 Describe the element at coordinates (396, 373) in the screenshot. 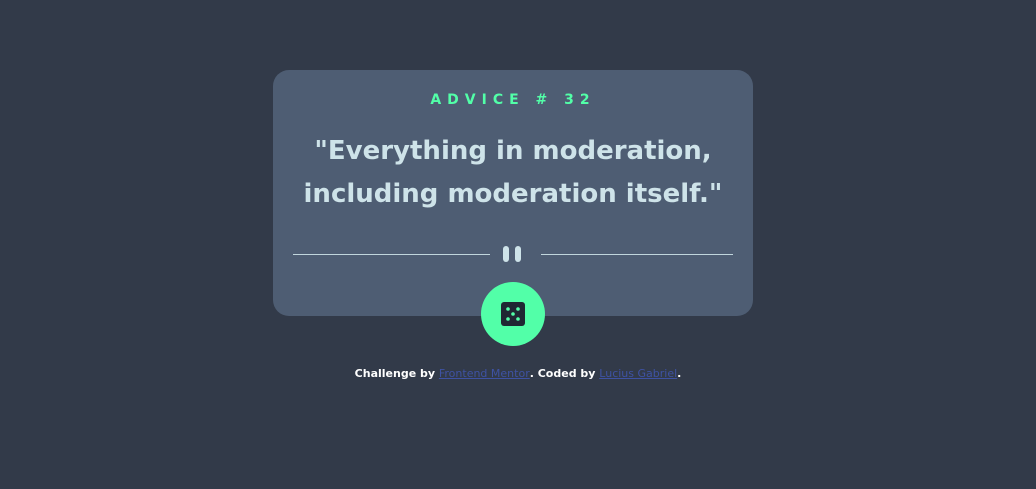

I see `attribution-prefix: Challenge by` at that location.